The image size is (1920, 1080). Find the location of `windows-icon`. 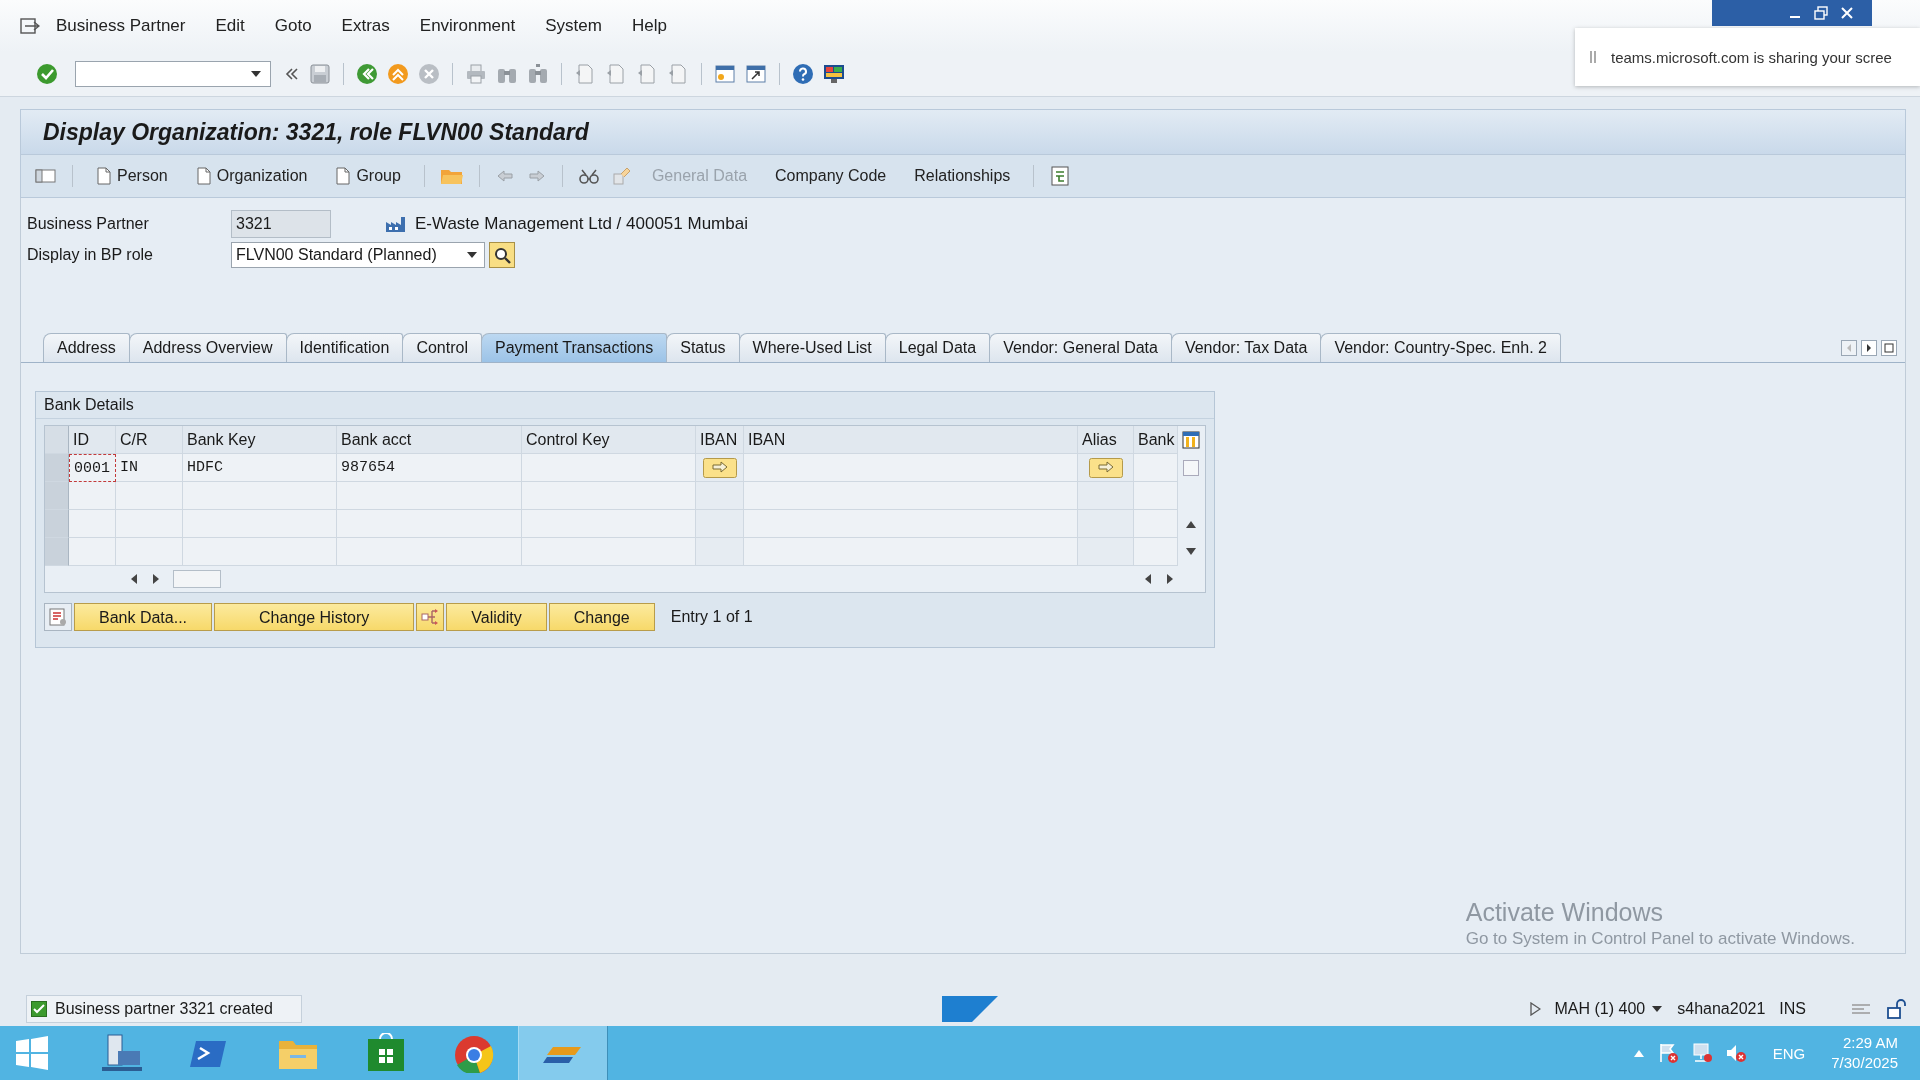

windows-icon is located at coordinates (32, 1053).